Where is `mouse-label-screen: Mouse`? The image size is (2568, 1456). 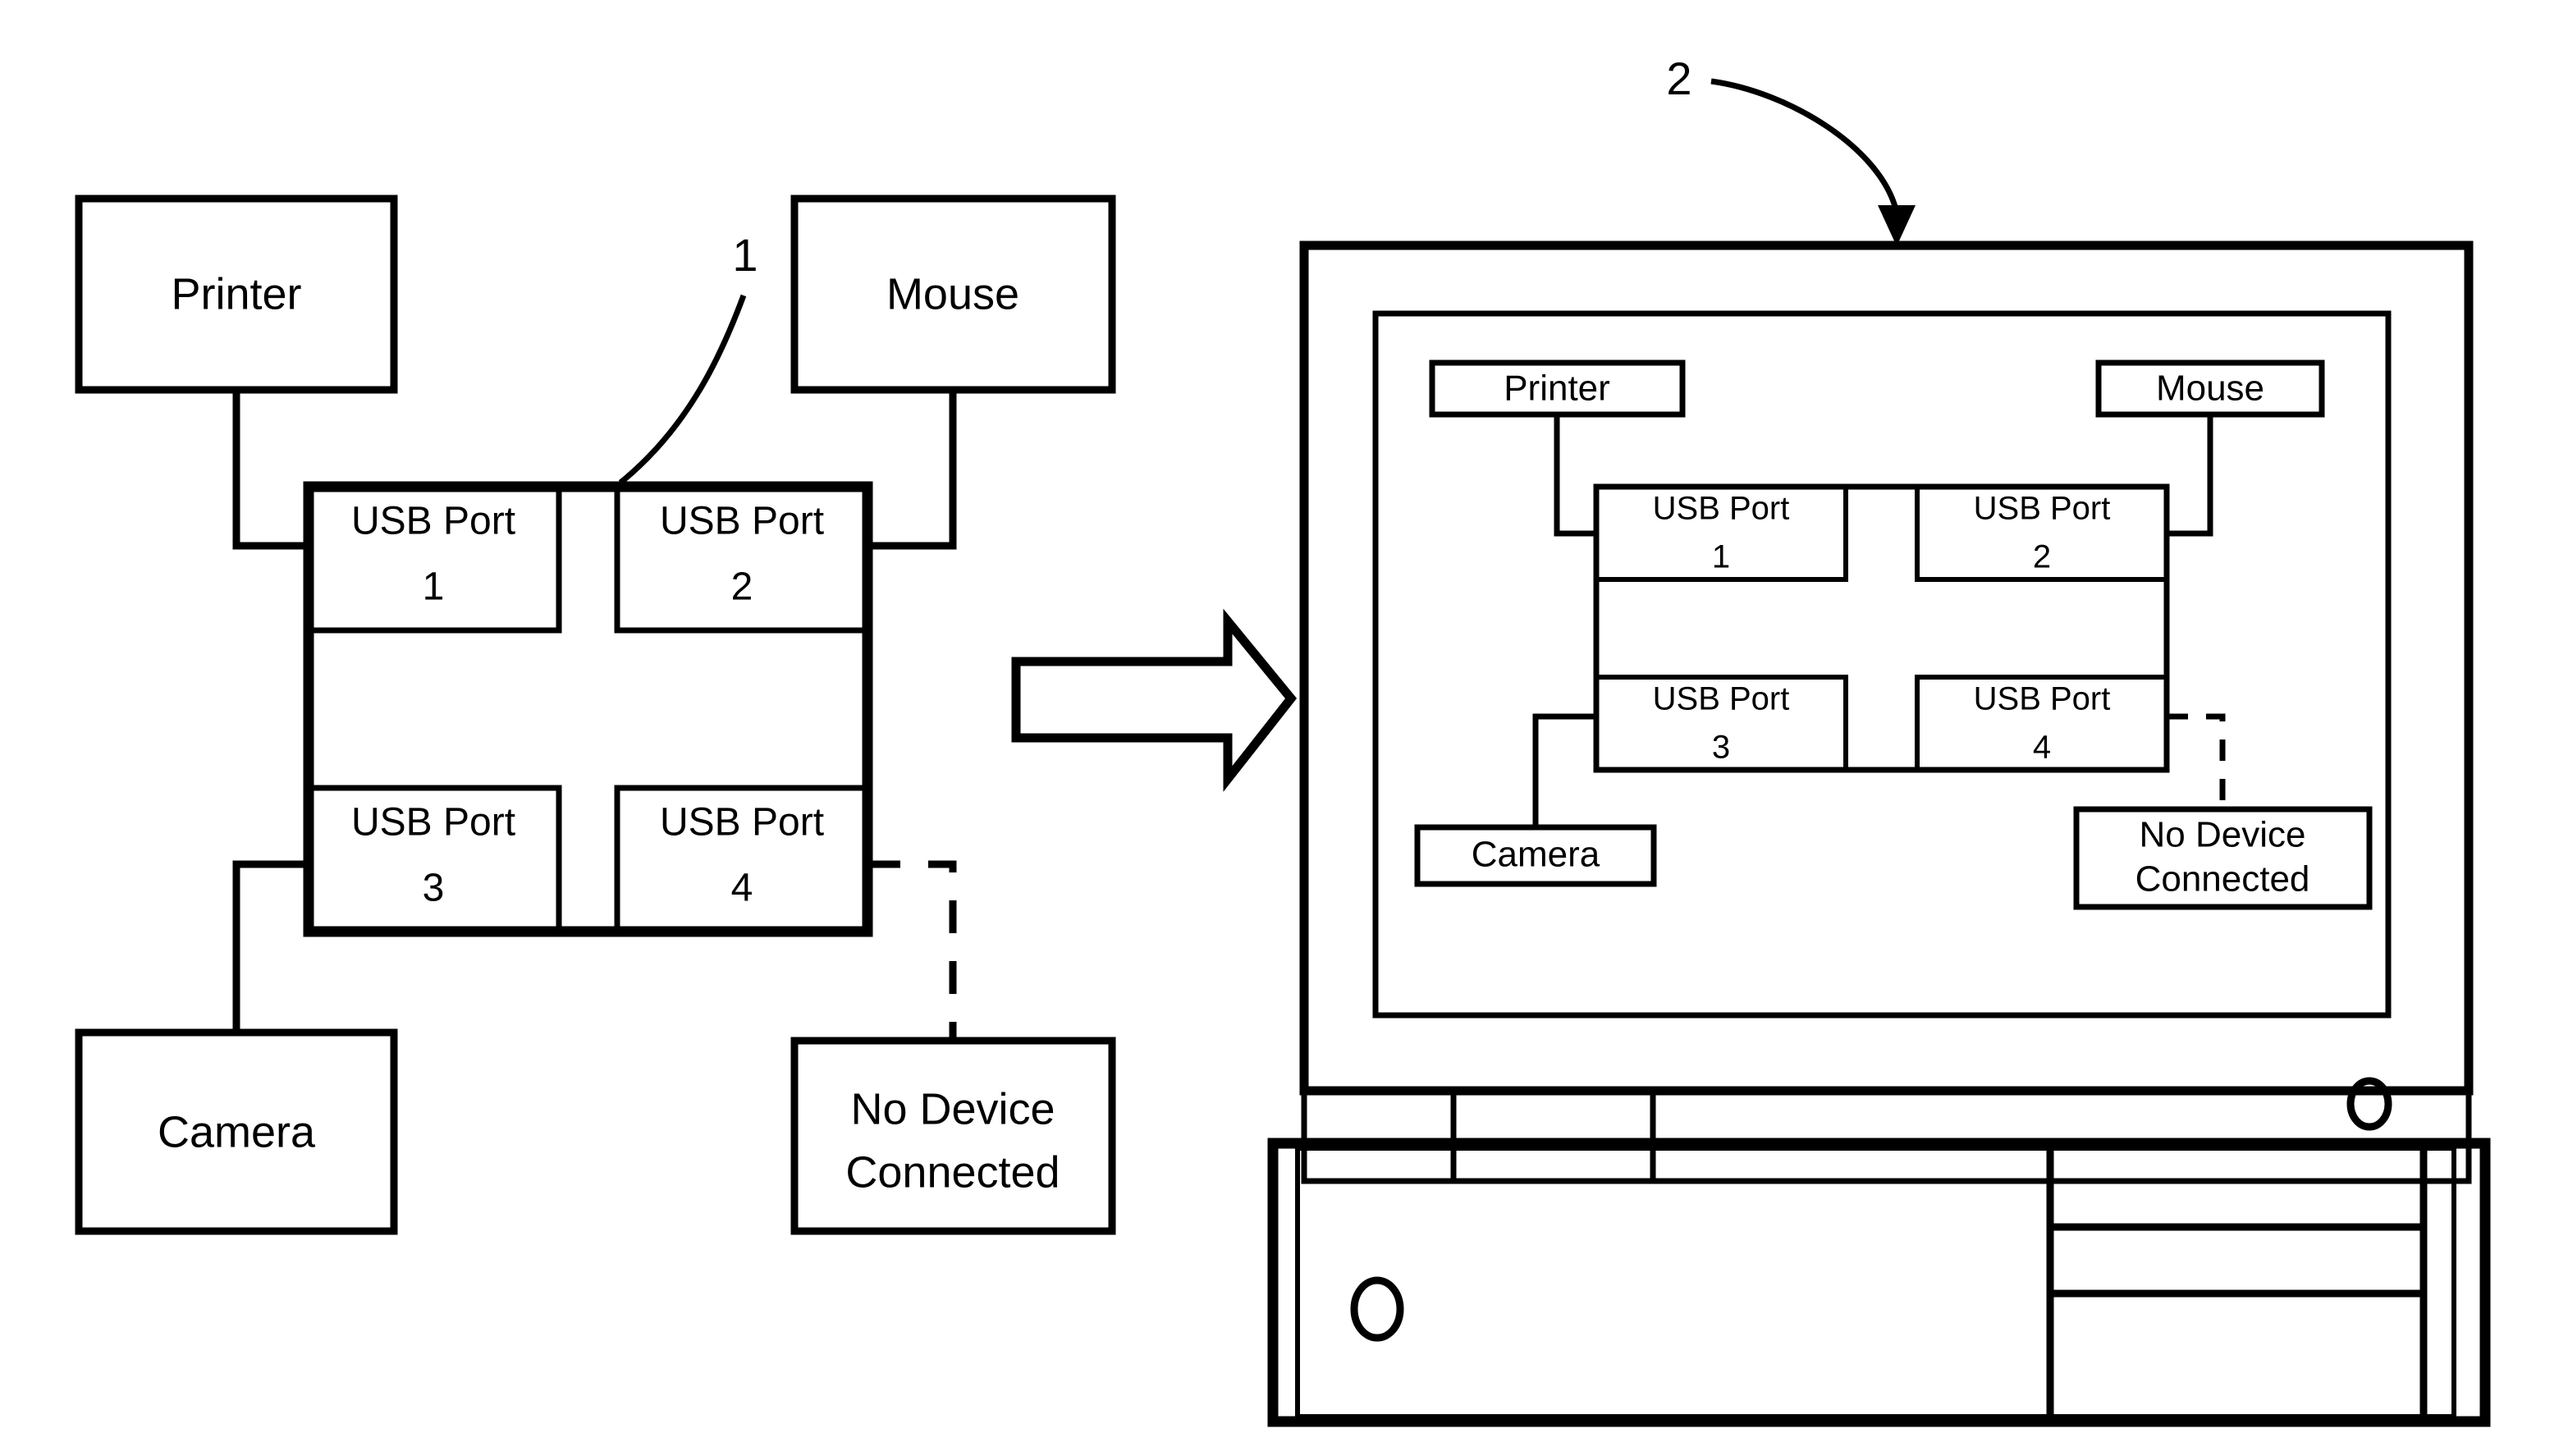
mouse-label-screen: Mouse is located at coordinates (2210, 389).